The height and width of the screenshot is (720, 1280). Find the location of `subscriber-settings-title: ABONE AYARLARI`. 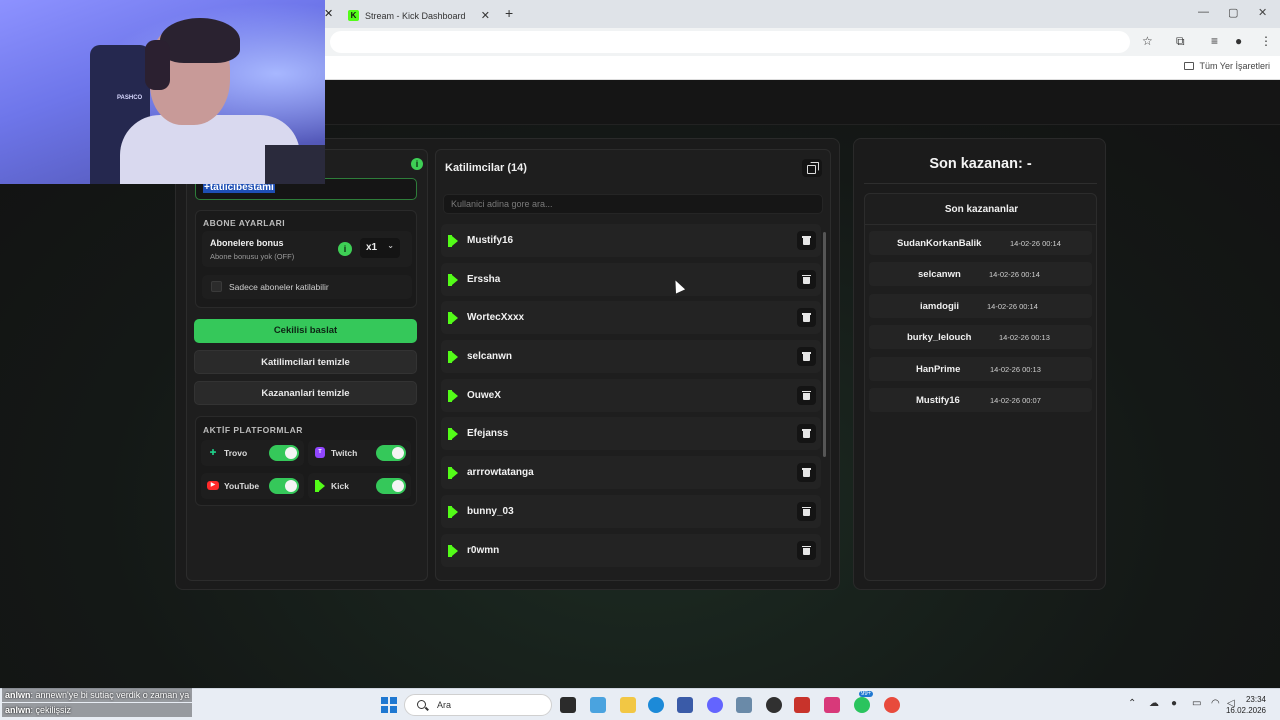

subscriber-settings-title: ABONE AYARLARI is located at coordinates (244, 223).